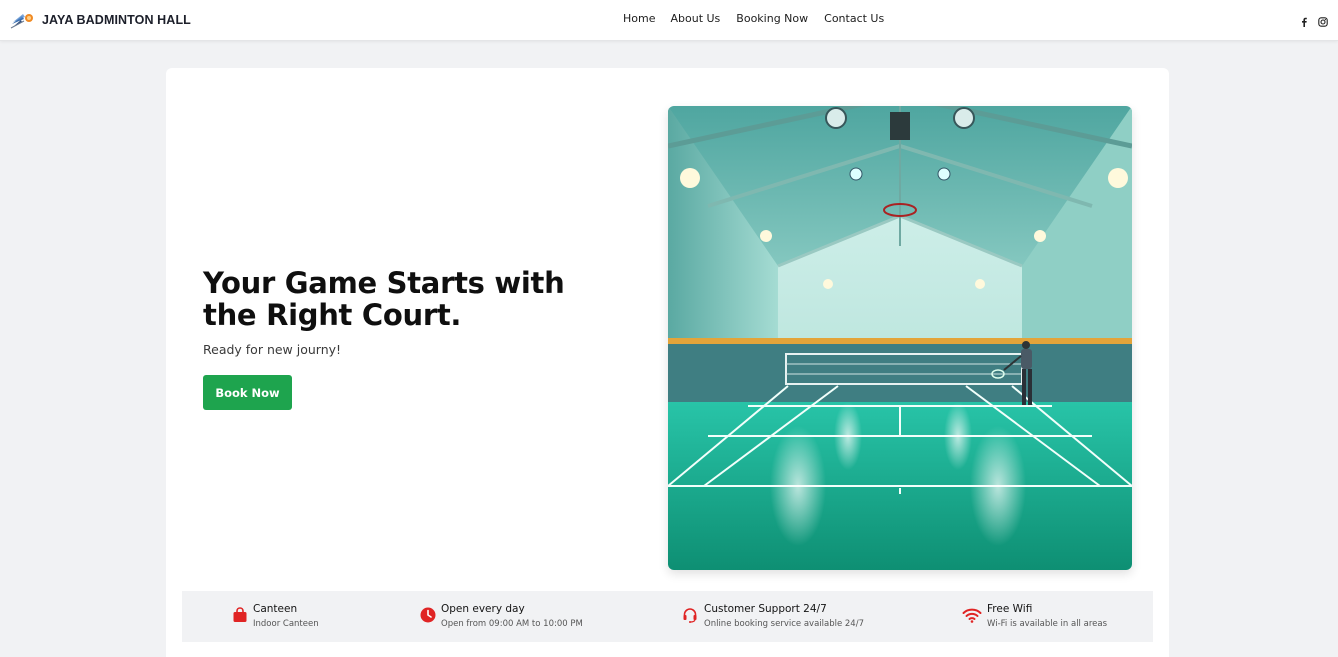  What do you see at coordinates (772, 18) in the screenshot?
I see `nav-booking-link: Booking Now` at bounding box center [772, 18].